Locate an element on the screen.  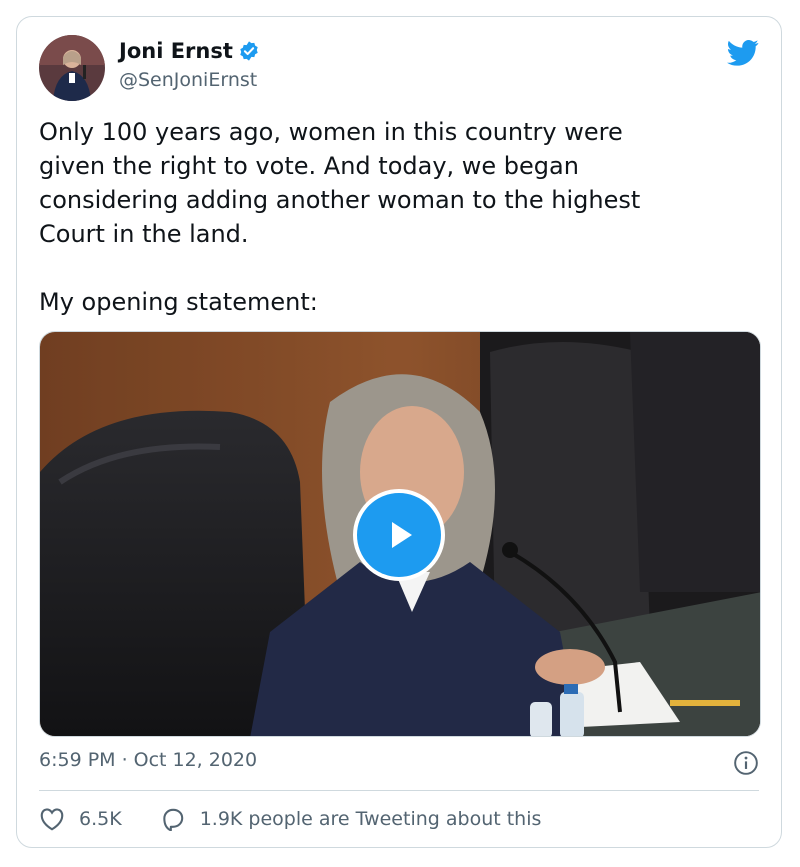
tweet-date: Oct 12, 2020 is located at coordinates (196, 760).